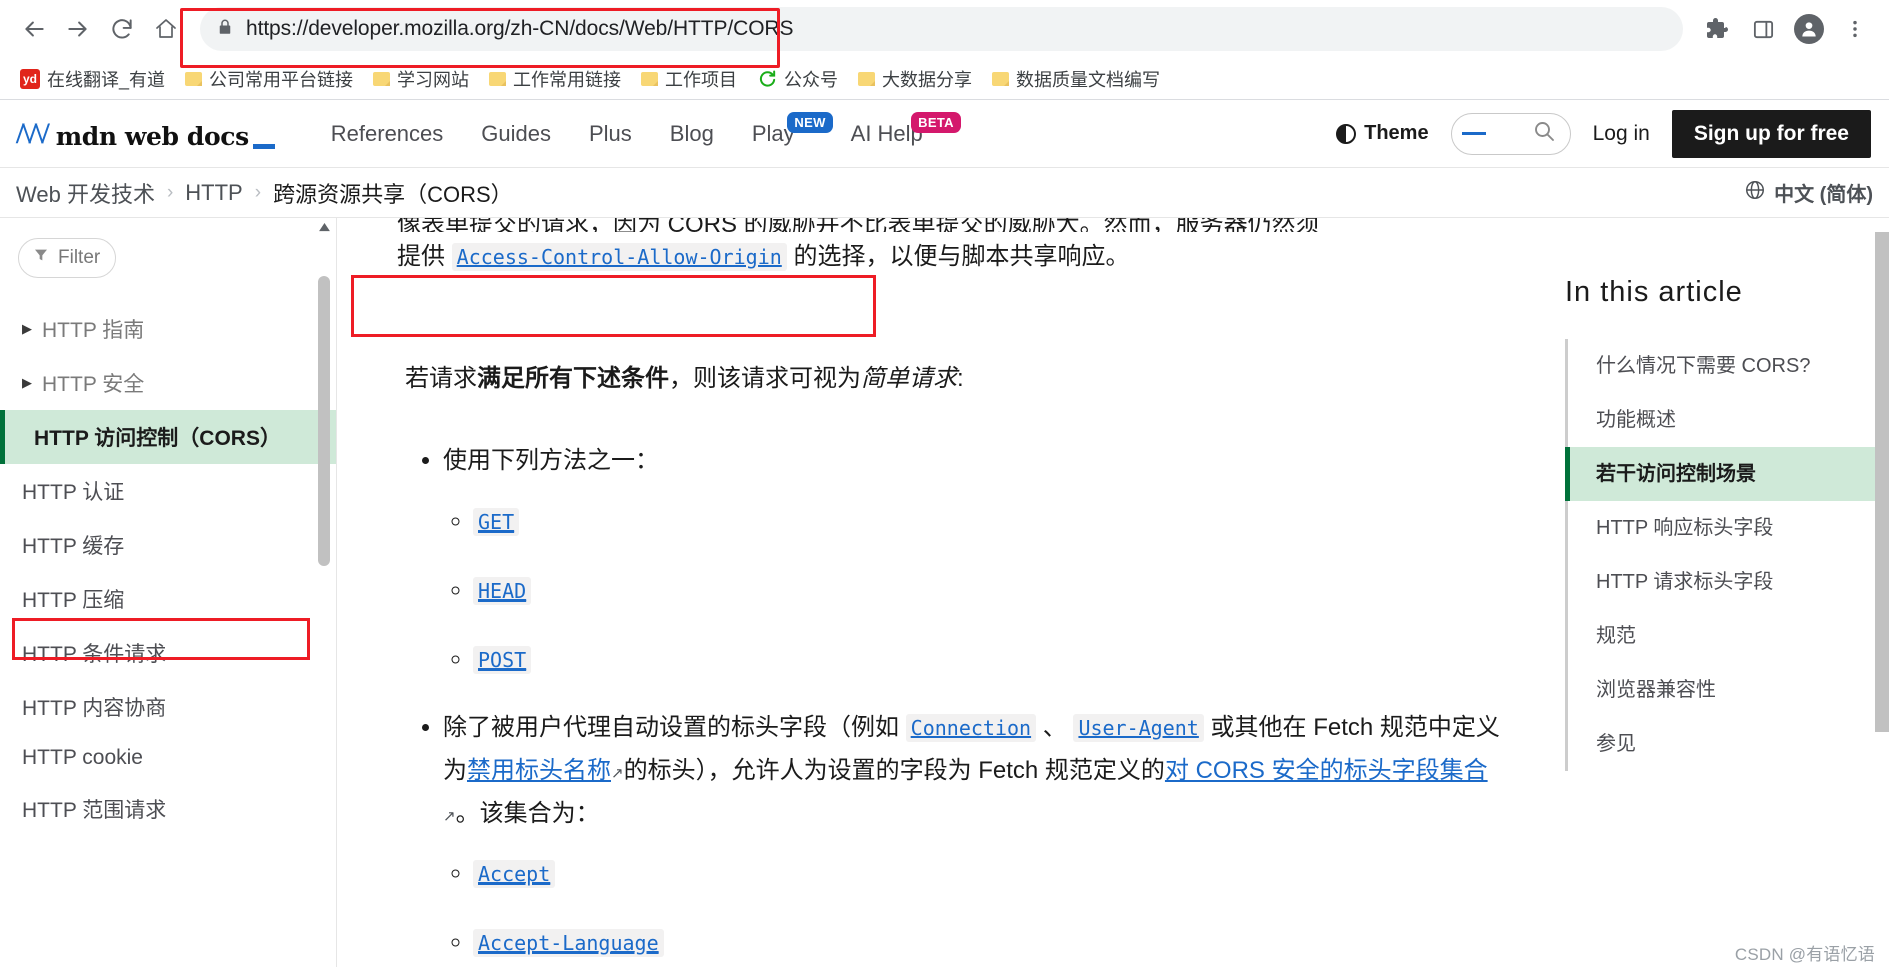 The image size is (1889, 973). I want to click on toc-item-overview: 功能概述, so click(1728, 420).